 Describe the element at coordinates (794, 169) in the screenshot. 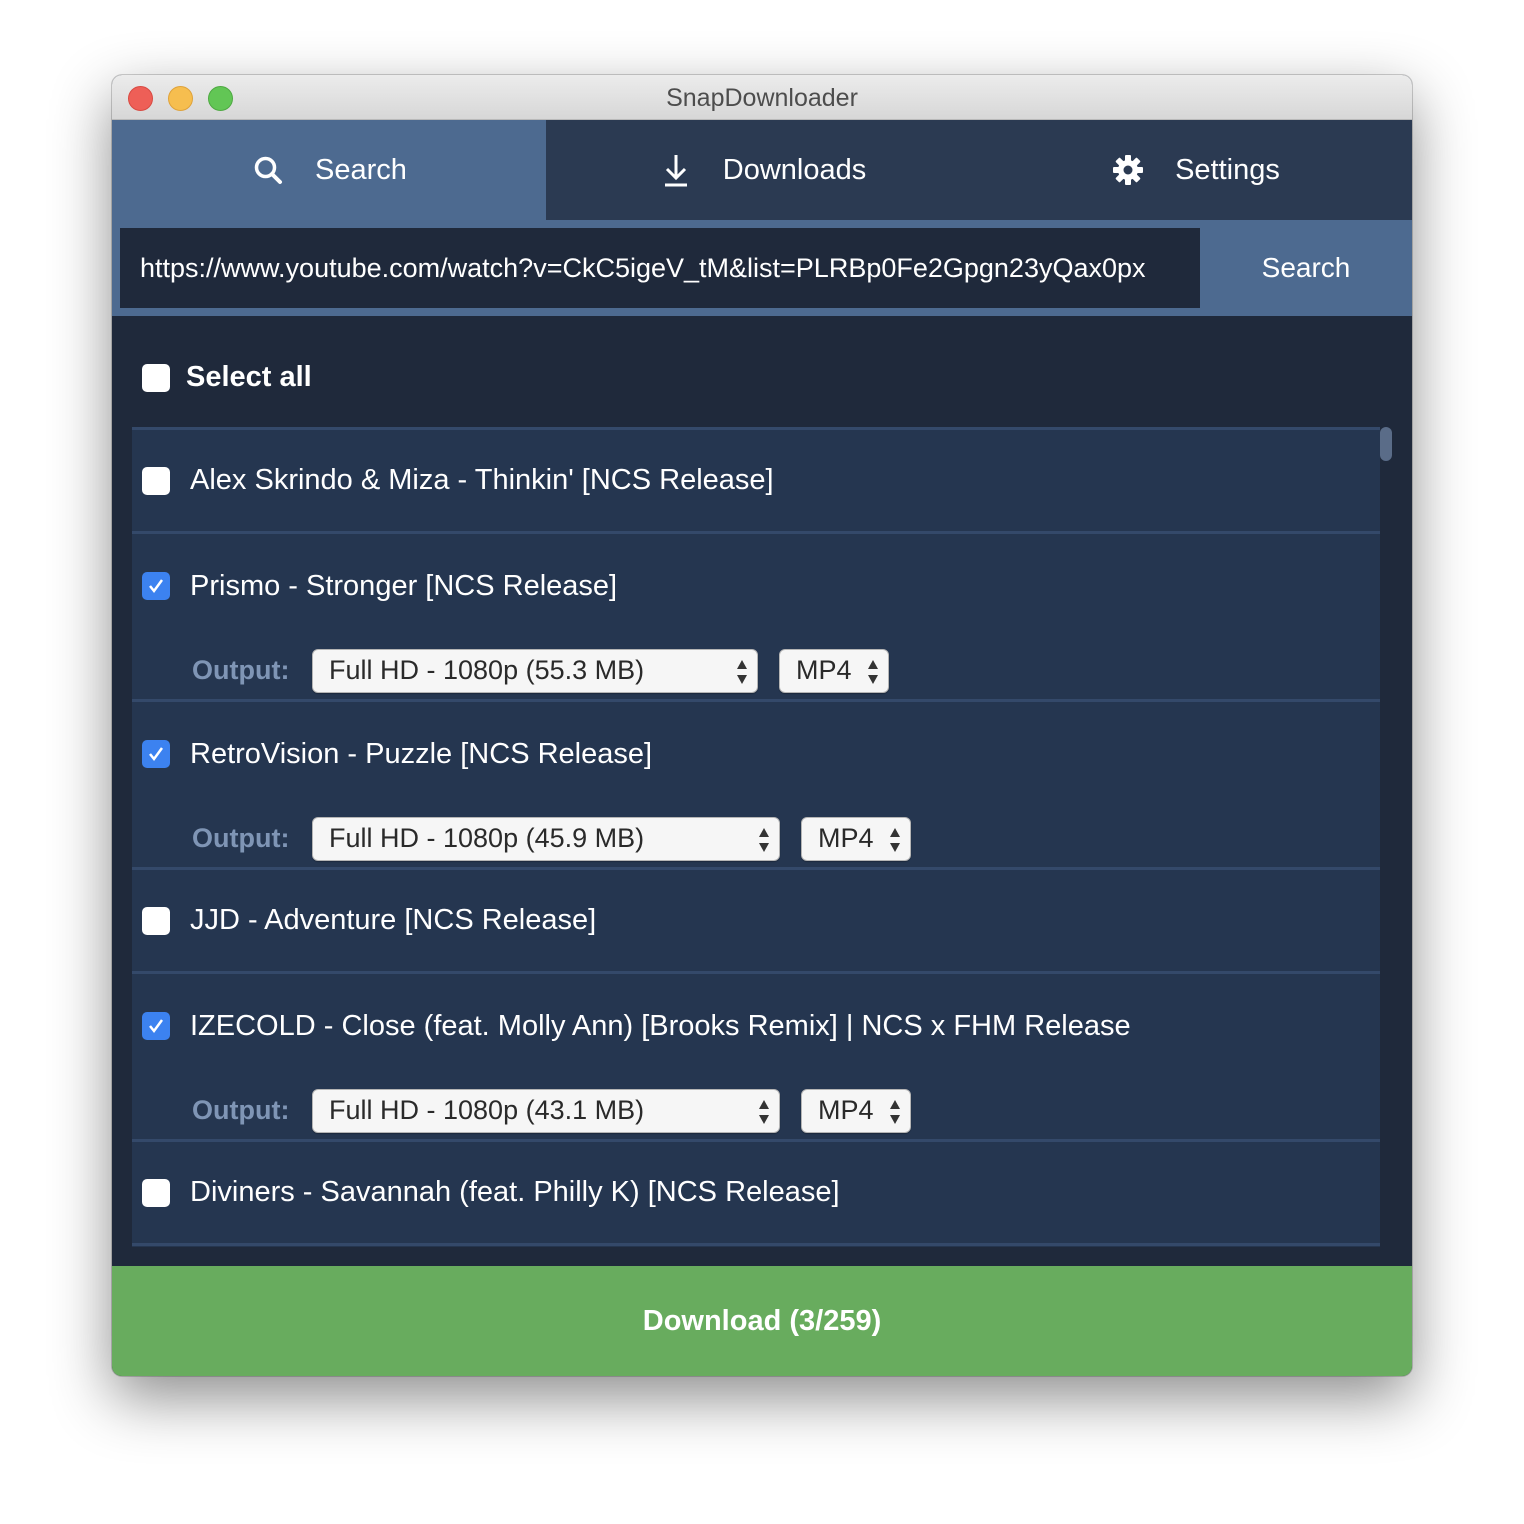

I see `tab-downloads-label: Downloads` at that location.